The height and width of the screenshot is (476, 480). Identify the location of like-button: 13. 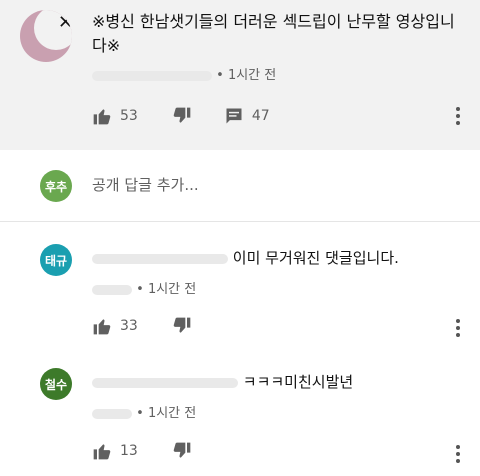
(115, 451).